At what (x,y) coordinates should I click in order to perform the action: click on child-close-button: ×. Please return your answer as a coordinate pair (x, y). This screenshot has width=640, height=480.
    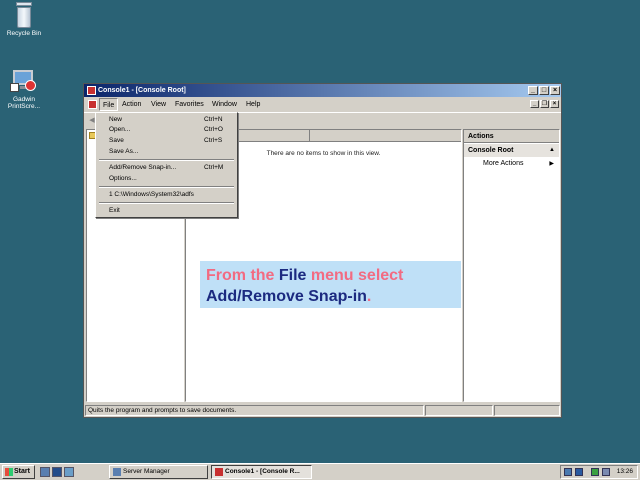
    Looking at the image, I should click on (554, 104).